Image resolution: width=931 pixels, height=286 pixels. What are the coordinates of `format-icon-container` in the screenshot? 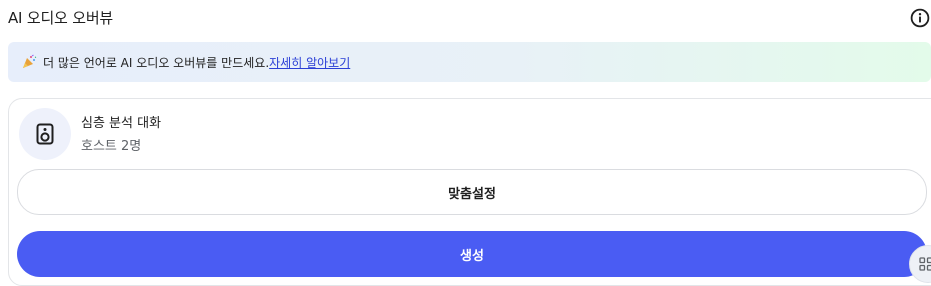 It's located at (45, 134).